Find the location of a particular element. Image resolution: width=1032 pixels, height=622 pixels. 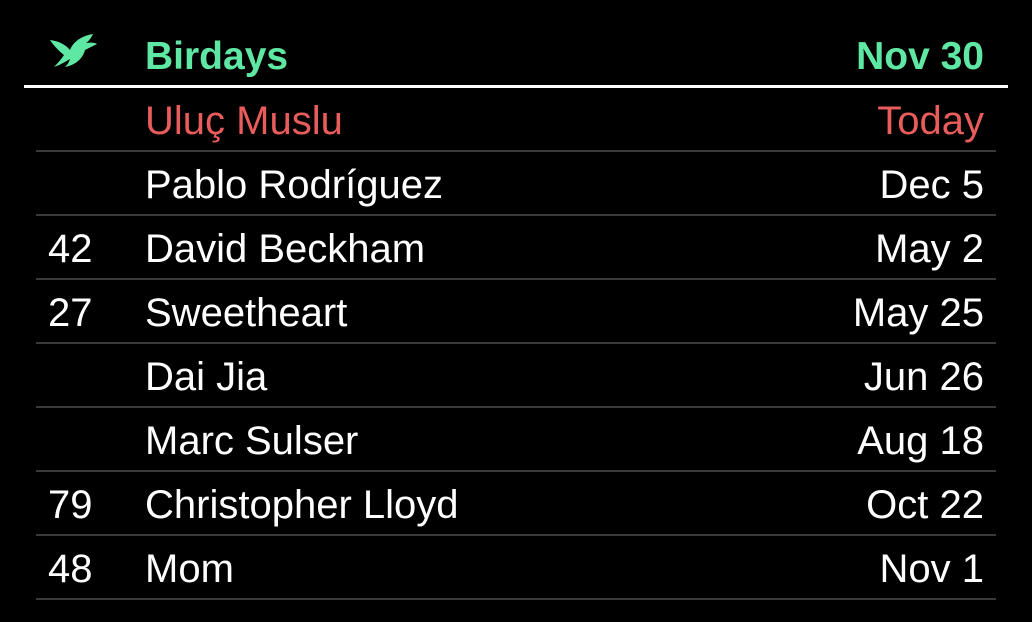

birthday-date: Oct 22 is located at coordinates (925, 505).